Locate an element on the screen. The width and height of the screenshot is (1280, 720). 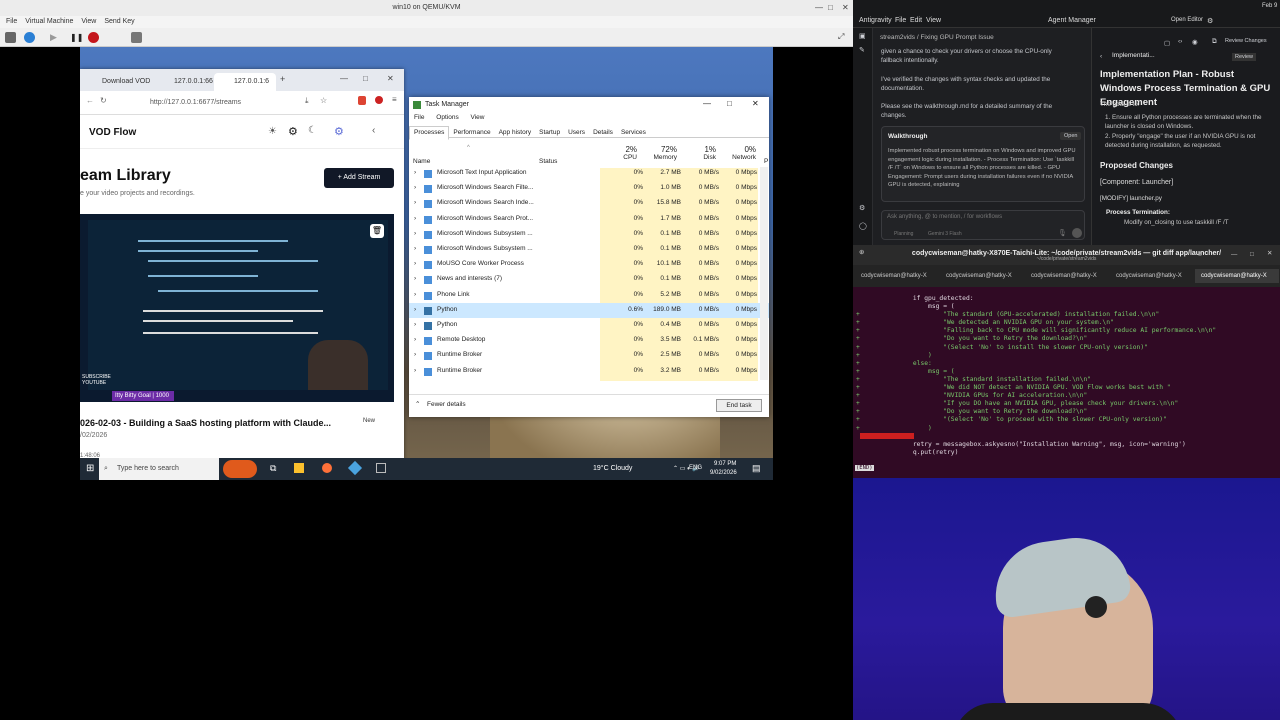
terminal-maximize-icon: □ is located at coordinates (1252, 254).